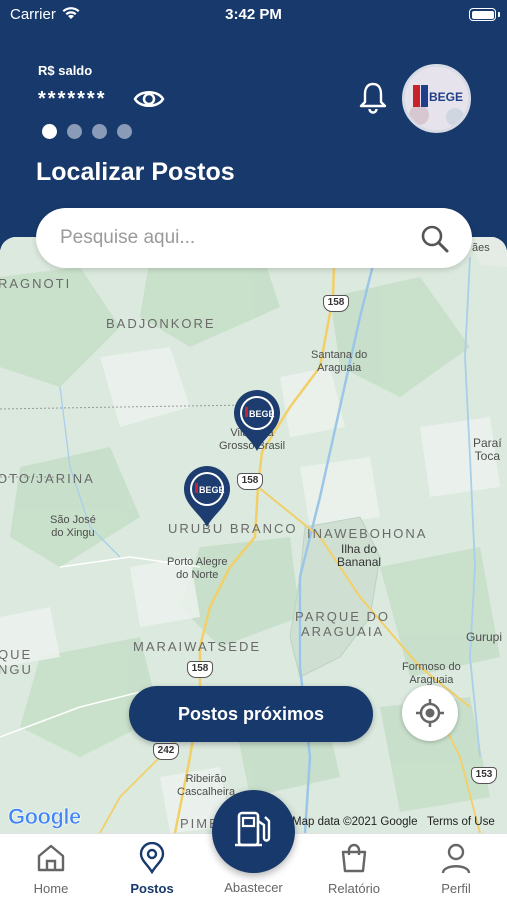 This screenshot has width=507, height=900. I want to click on map-town-label: Formoso do Araguaia, so click(431, 673).